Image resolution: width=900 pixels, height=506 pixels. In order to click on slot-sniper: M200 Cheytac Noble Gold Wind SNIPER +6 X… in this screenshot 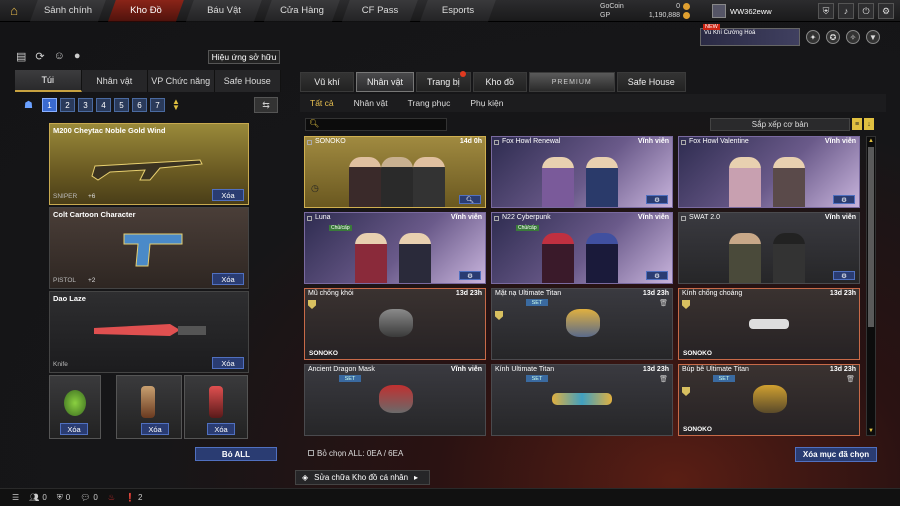, I will do `click(149, 164)`.